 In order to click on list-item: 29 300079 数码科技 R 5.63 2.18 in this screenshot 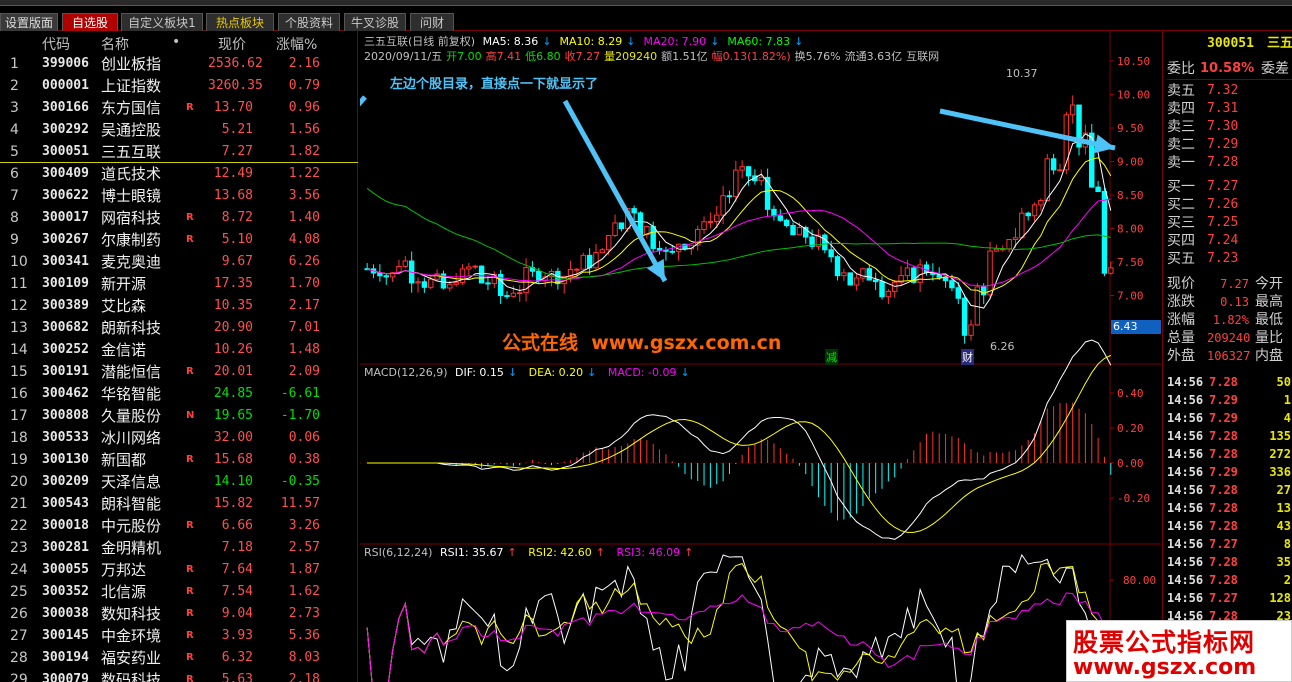, I will do `click(179, 675)`.